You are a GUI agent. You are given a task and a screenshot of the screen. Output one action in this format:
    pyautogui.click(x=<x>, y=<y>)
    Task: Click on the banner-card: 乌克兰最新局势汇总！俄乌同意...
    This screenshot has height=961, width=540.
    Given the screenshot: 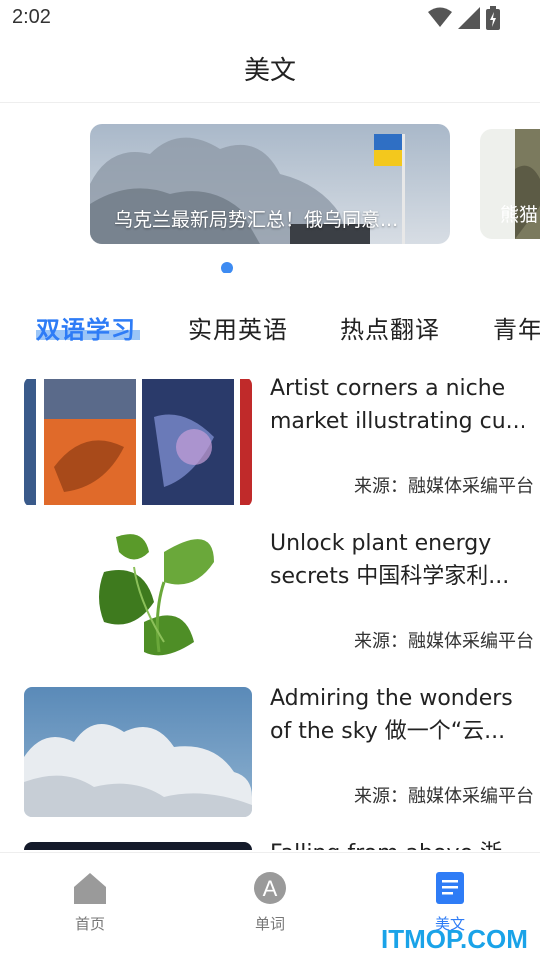 What is the action you would take?
    pyautogui.click(x=270, y=184)
    